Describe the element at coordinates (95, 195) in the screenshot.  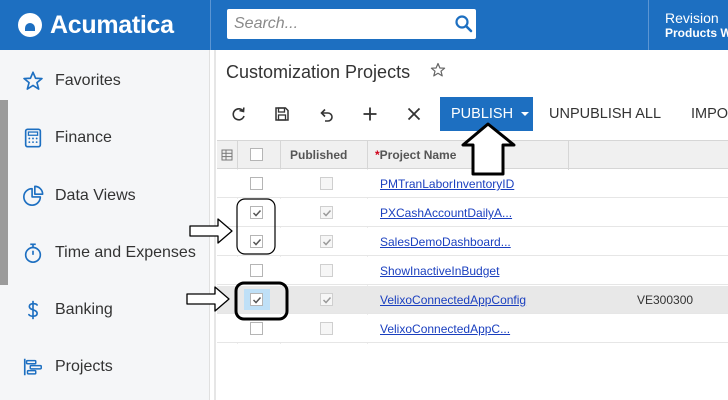
I see `sidebar-item-label: Data Views` at that location.